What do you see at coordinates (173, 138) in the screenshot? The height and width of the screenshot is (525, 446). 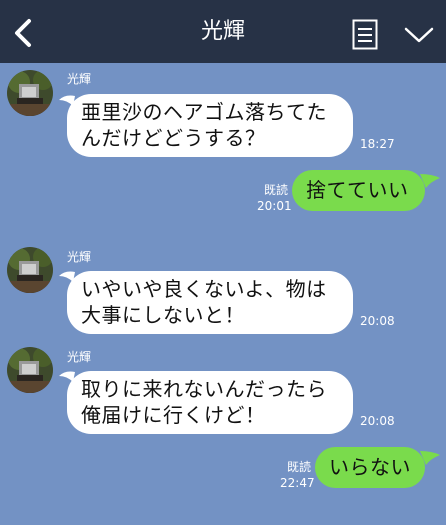 I see `message-line: んだけどどうする？` at bounding box center [173, 138].